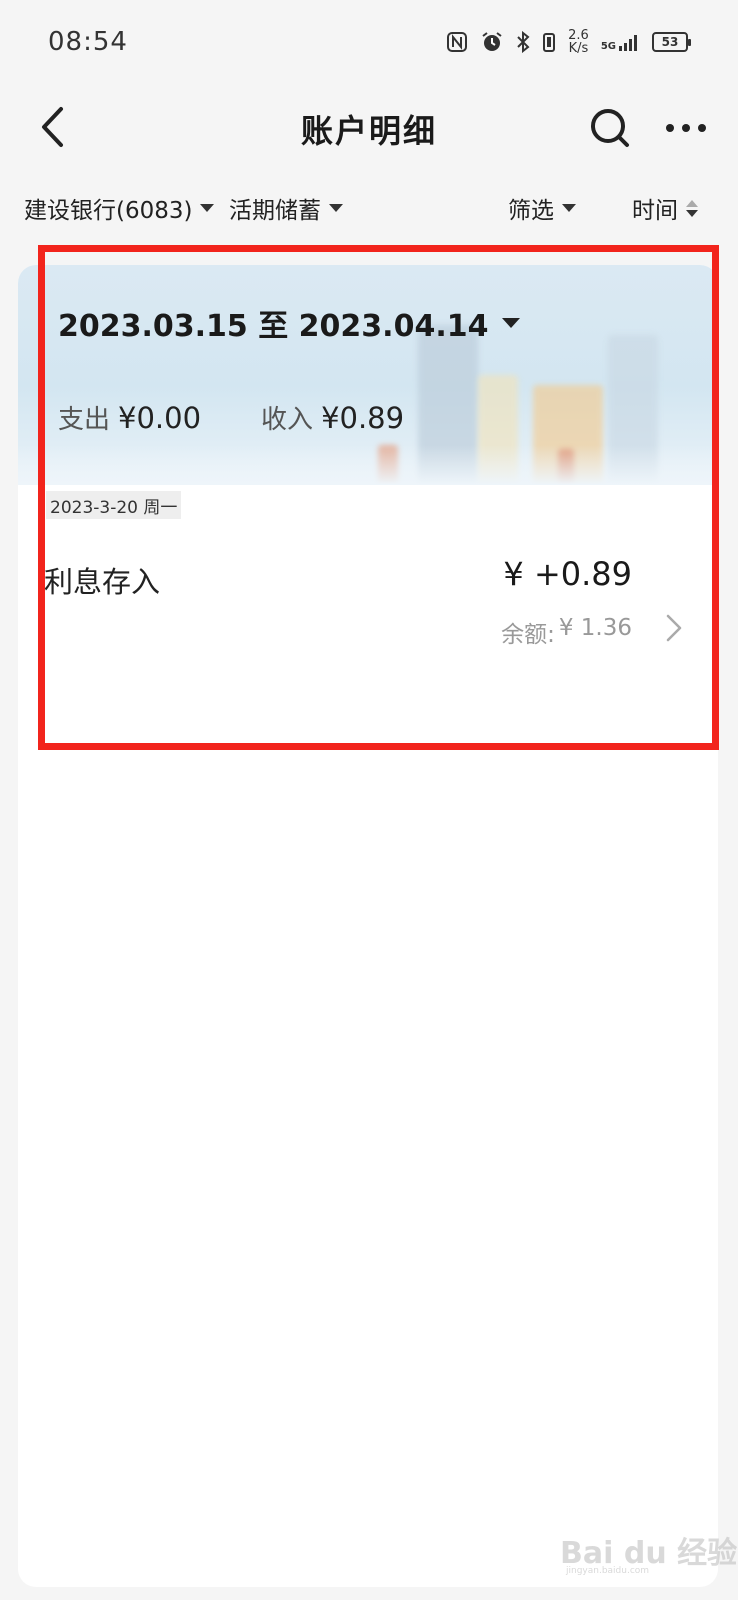 This screenshot has height=1600, width=738. I want to click on network-speed: 2.6 K/s, so click(578, 42).